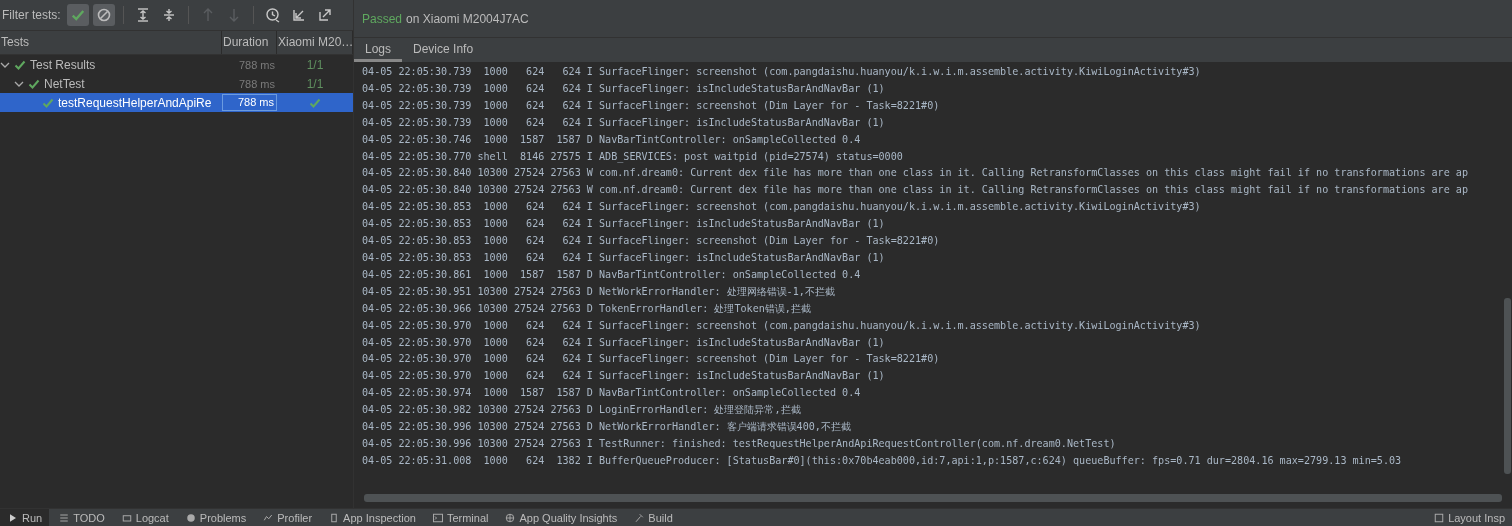  What do you see at coordinates (782, 72) in the screenshot?
I see `log-line: 04-05 22:05:30.739 1000 624 624 I SurfaceFlinger: screenshot (com.pangdaishu.huanyou/k.i.w.i.m.assemble.activity.KiwiLoginActivity#3)` at bounding box center [782, 72].